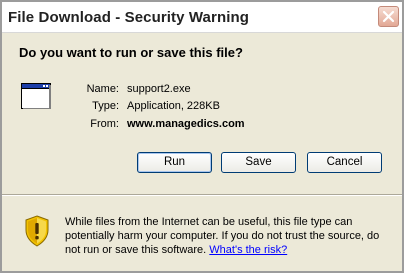 This screenshot has width=404, height=273. What do you see at coordinates (104, 124) in the screenshot?
I see `file-source-label: From:` at bounding box center [104, 124].